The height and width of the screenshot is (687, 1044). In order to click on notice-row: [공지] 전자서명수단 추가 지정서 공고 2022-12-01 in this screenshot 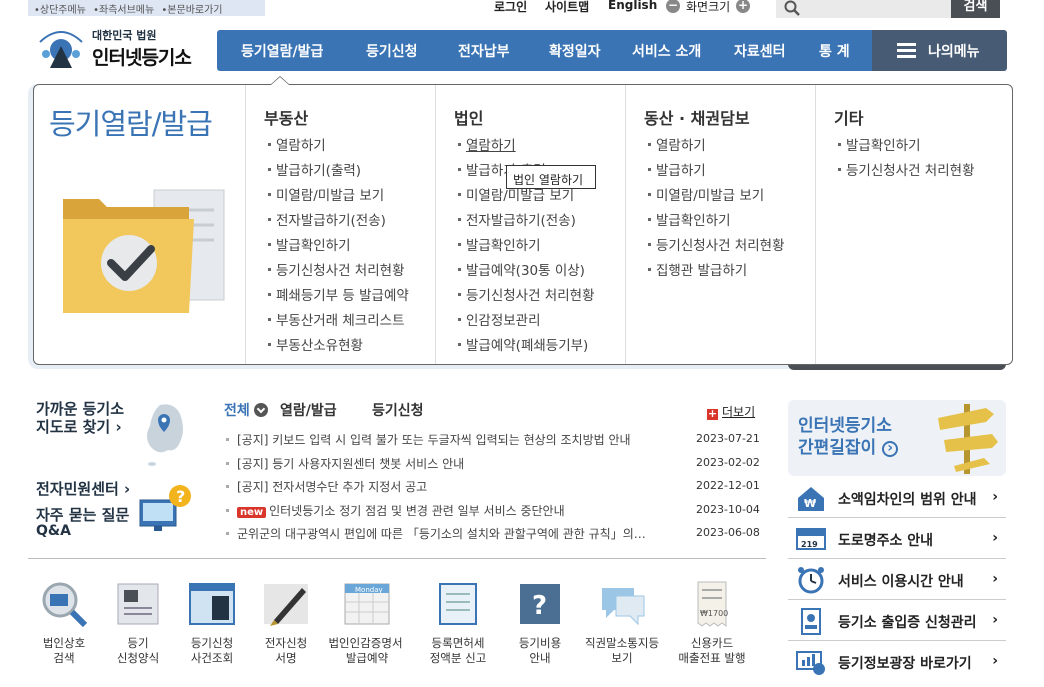, I will do `click(493, 489)`.